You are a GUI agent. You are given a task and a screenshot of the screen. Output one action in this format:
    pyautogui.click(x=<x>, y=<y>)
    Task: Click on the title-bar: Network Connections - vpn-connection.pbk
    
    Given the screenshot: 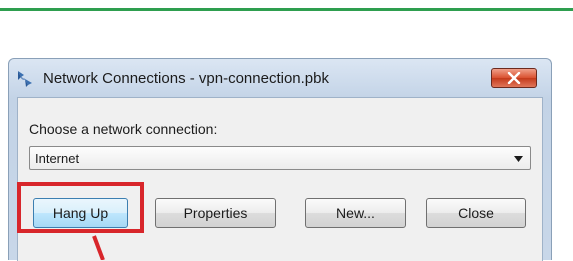 What is the action you would take?
    pyautogui.click(x=280, y=78)
    